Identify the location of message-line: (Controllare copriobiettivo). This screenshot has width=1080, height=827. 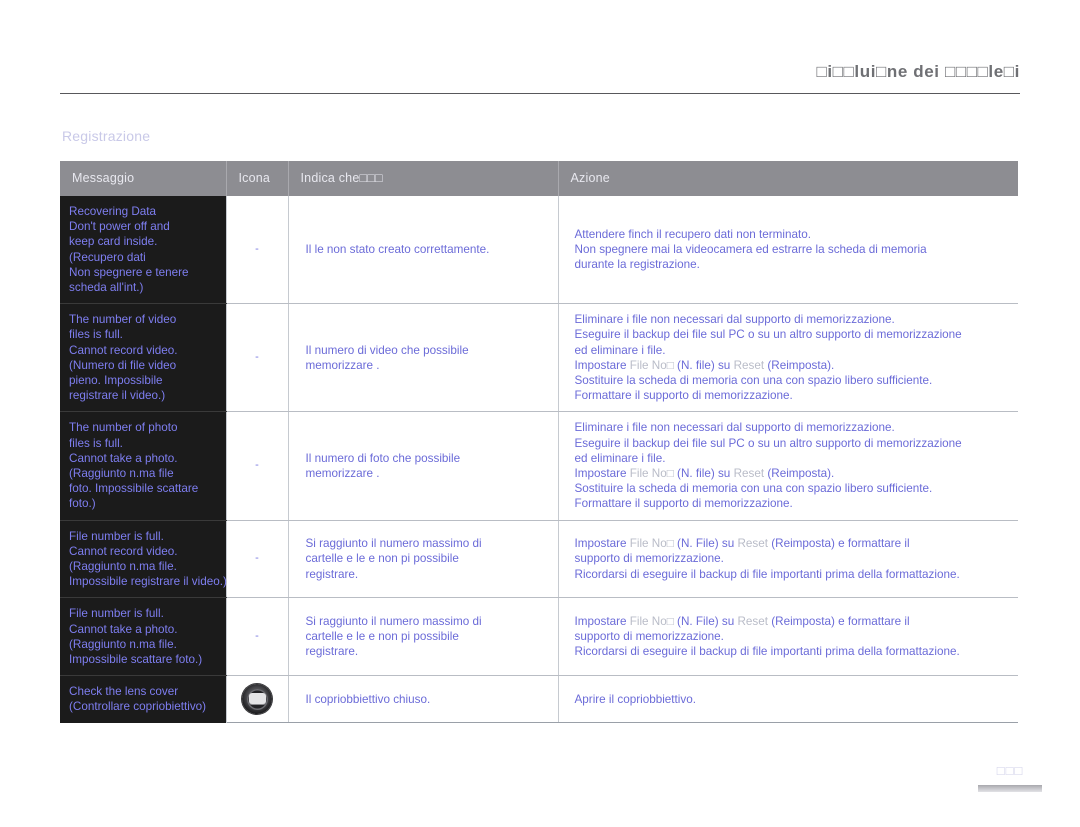
(138, 707).